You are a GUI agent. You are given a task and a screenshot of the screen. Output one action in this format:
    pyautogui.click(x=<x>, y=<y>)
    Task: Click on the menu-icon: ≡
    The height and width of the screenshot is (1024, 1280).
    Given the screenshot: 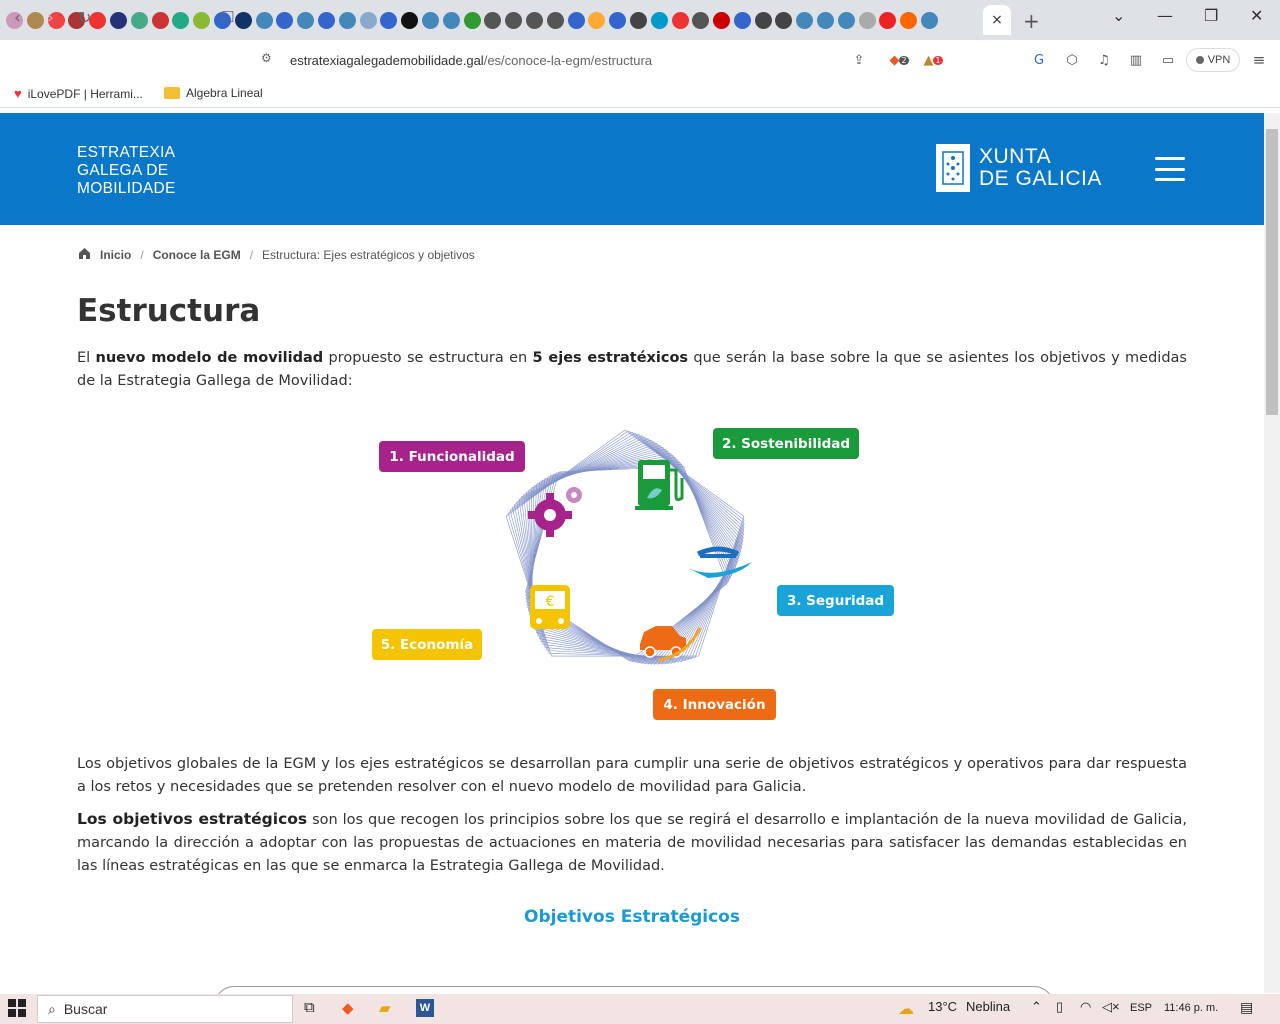 What is the action you would take?
    pyautogui.click(x=1259, y=60)
    